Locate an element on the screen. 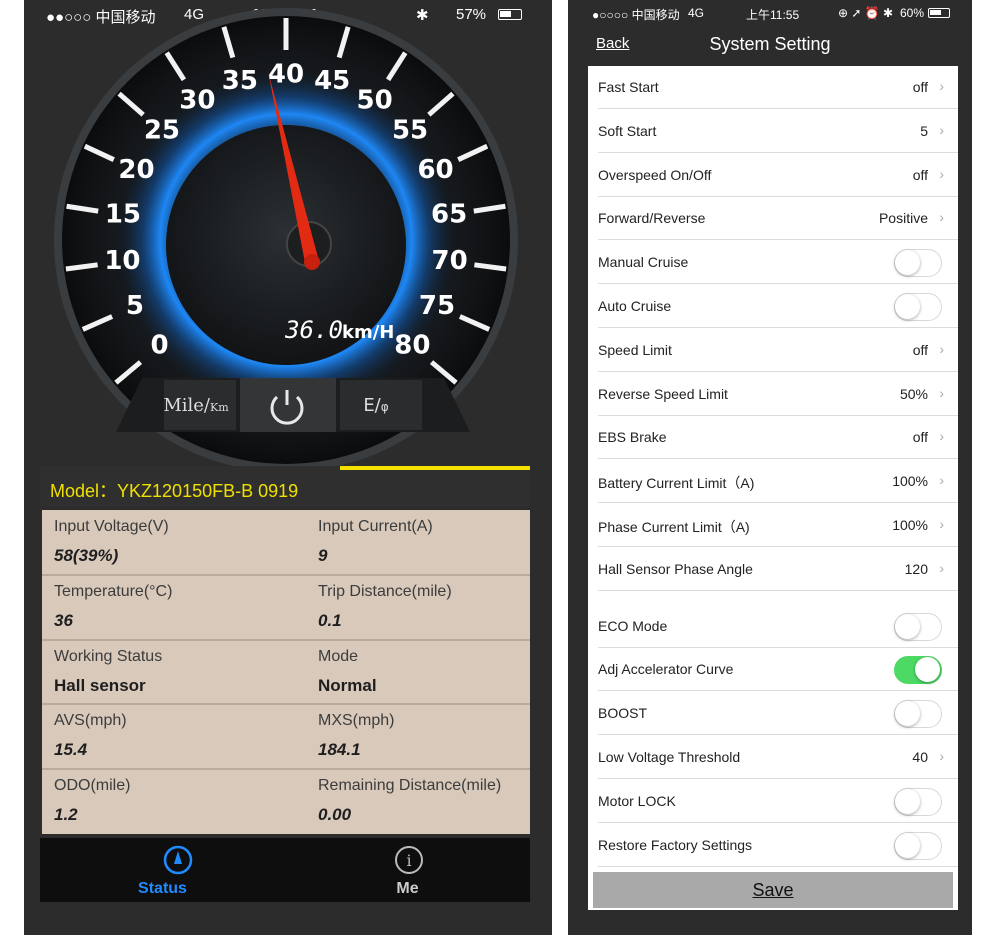 This screenshot has width=1000, height=935. setting-value: 120 is located at coordinates (916, 568).